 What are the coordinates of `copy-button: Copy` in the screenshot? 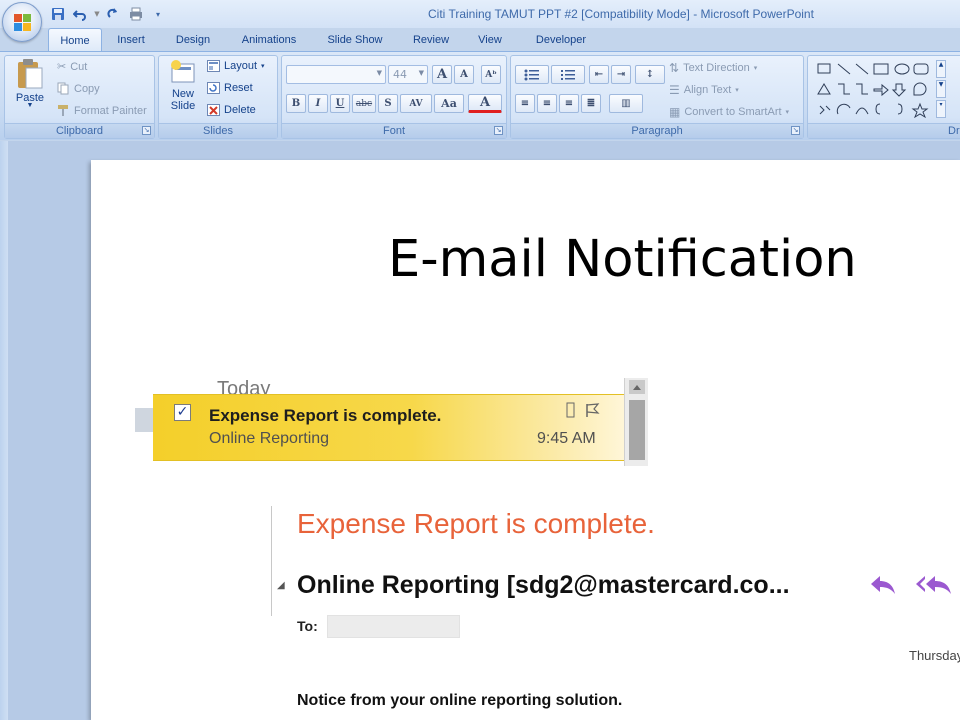 It's located at (78, 88).